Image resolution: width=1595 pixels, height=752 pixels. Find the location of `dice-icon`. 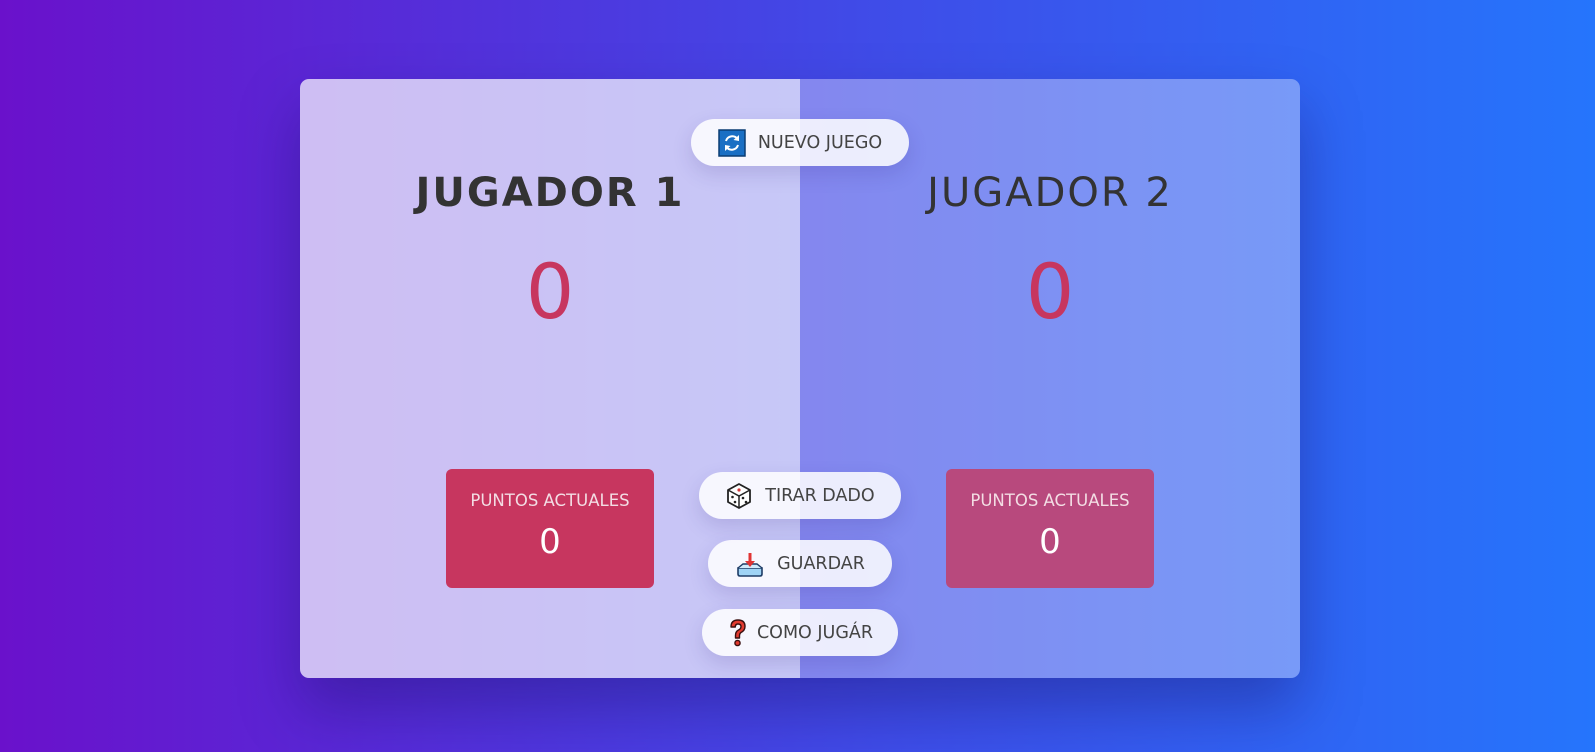

dice-icon is located at coordinates (739, 496).